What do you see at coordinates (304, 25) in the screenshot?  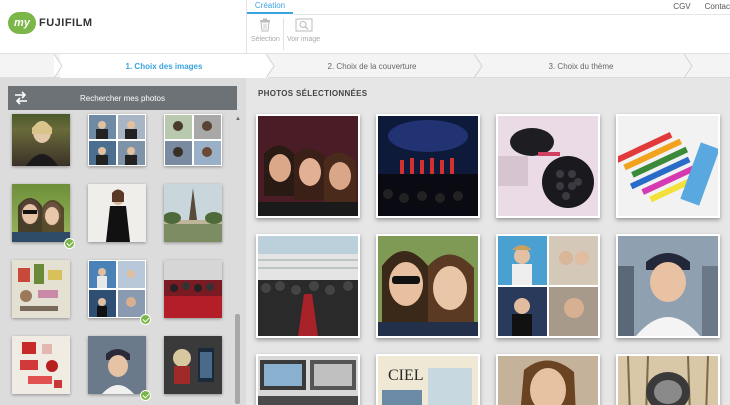 I see `image-view-icon` at bounding box center [304, 25].